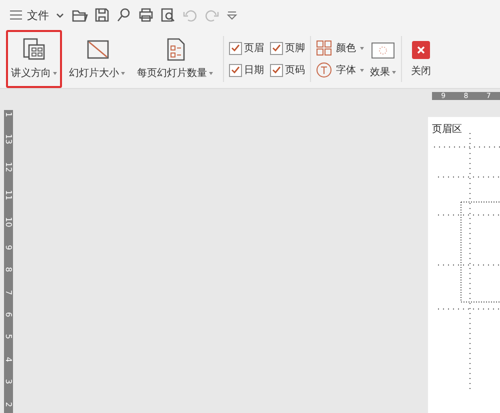  I want to click on checkbox-label: 日期, so click(254, 70).